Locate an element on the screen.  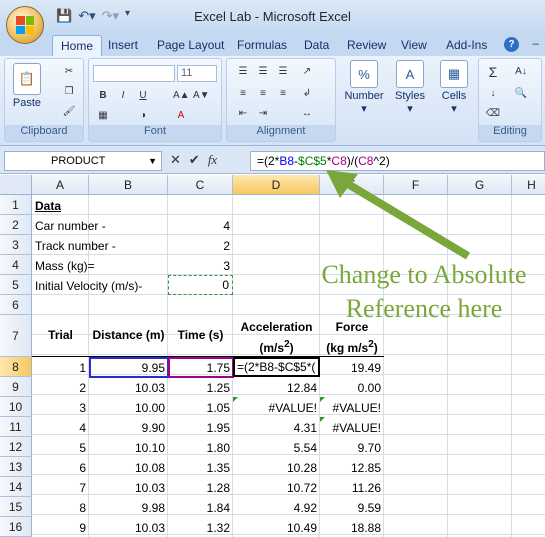
cell-accel: 10.72 is located at coordinates (276, 487).